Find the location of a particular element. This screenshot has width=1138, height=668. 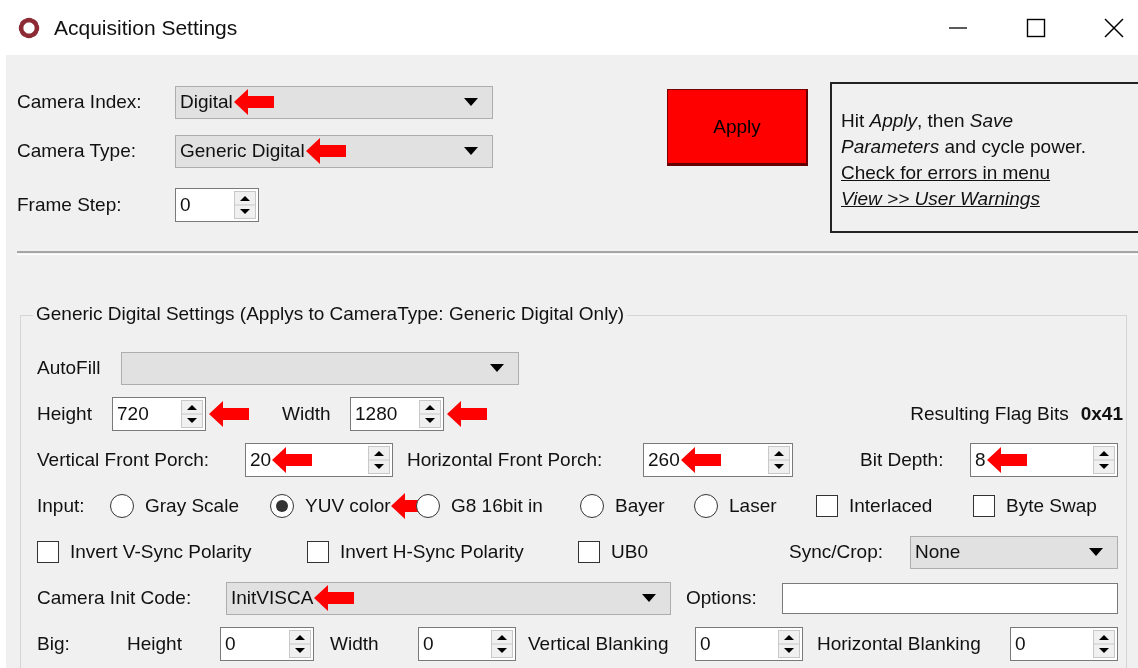

link: Check for errors in menu is located at coordinates (946, 173).